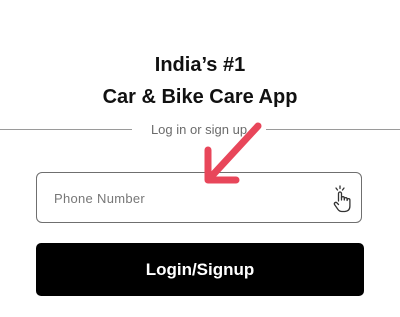 The height and width of the screenshot is (317, 400). Describe the element at coordinates (200, 269) in the screenshot. I see `login-signup-button: Login/Signup` at that location.